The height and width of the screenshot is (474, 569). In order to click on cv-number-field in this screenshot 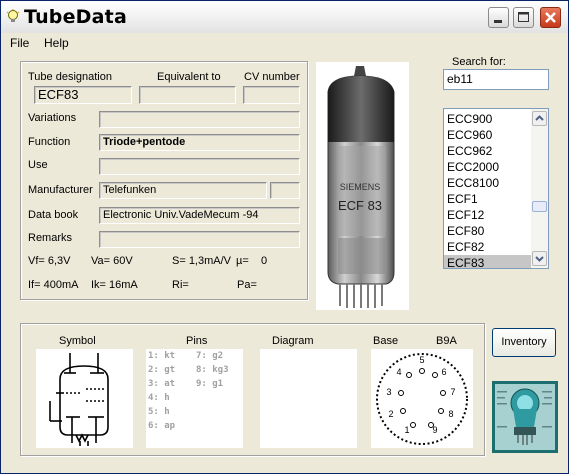, I will do `click(271, 95)`.